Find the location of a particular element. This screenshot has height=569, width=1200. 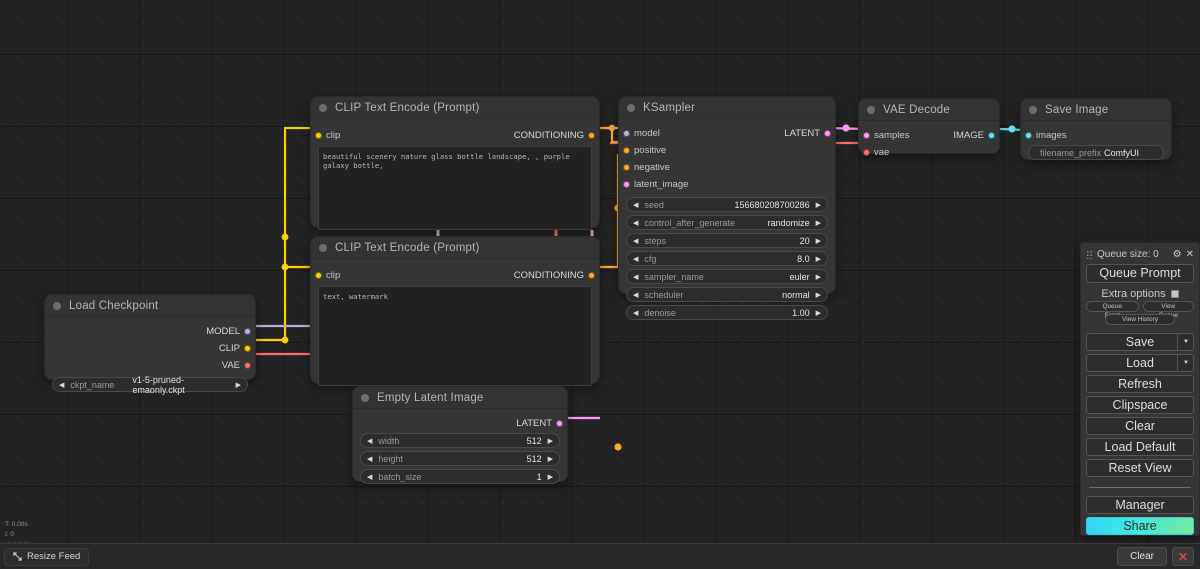

slot-output-clip: CLIP is located at coordinates (150, 348).